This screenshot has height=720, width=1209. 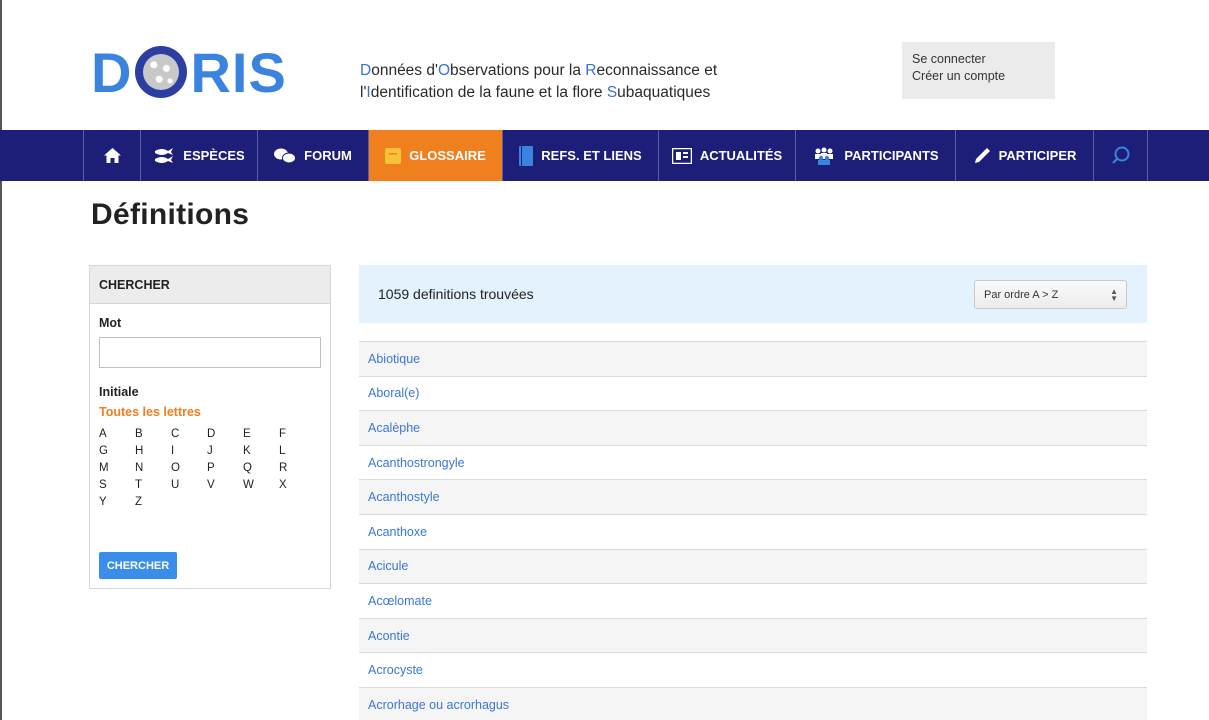 I want to click on letter-link-x: X, so click(x=297, y=485).